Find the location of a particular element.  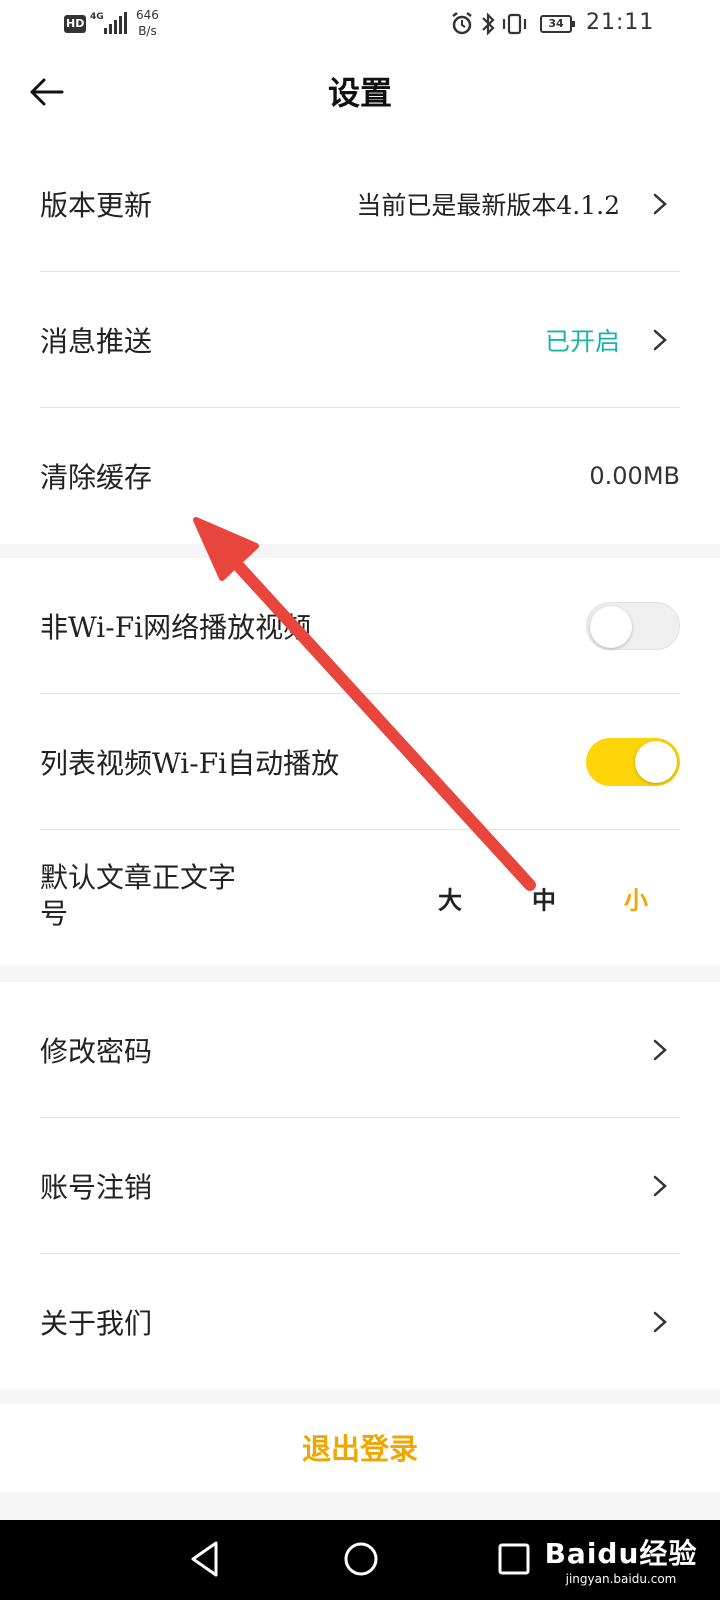

battery-indicator: 34 is located at coordinates (557, 24).